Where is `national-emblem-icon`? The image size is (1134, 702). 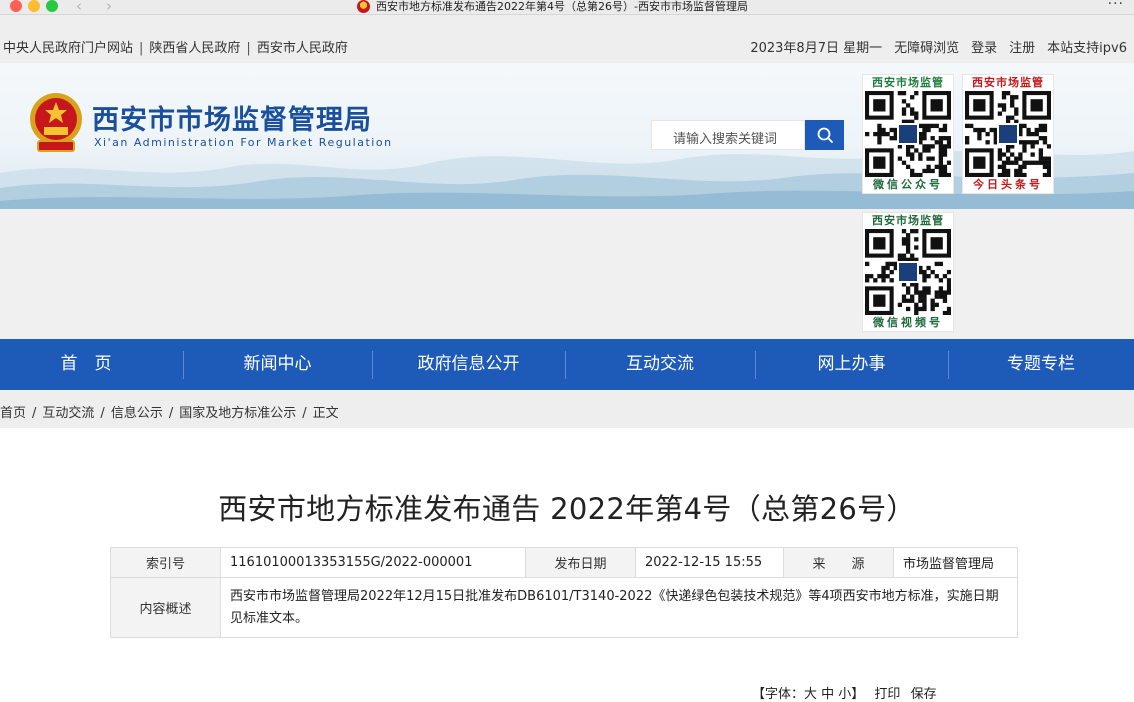 national-emblem-icon is located at coordinates (56, 122).